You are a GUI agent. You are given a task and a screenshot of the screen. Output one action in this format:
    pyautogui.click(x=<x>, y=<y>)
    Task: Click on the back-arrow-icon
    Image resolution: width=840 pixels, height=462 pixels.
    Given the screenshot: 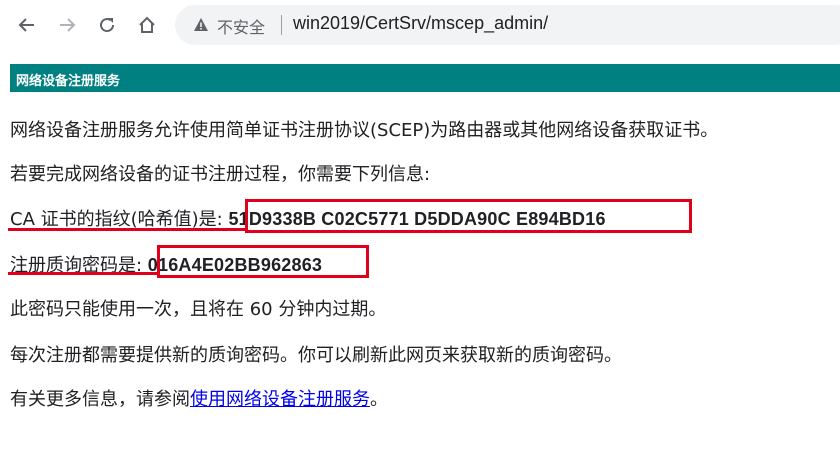 What is the action you would take?
    pyautogui.click(x=26, y=25)
    